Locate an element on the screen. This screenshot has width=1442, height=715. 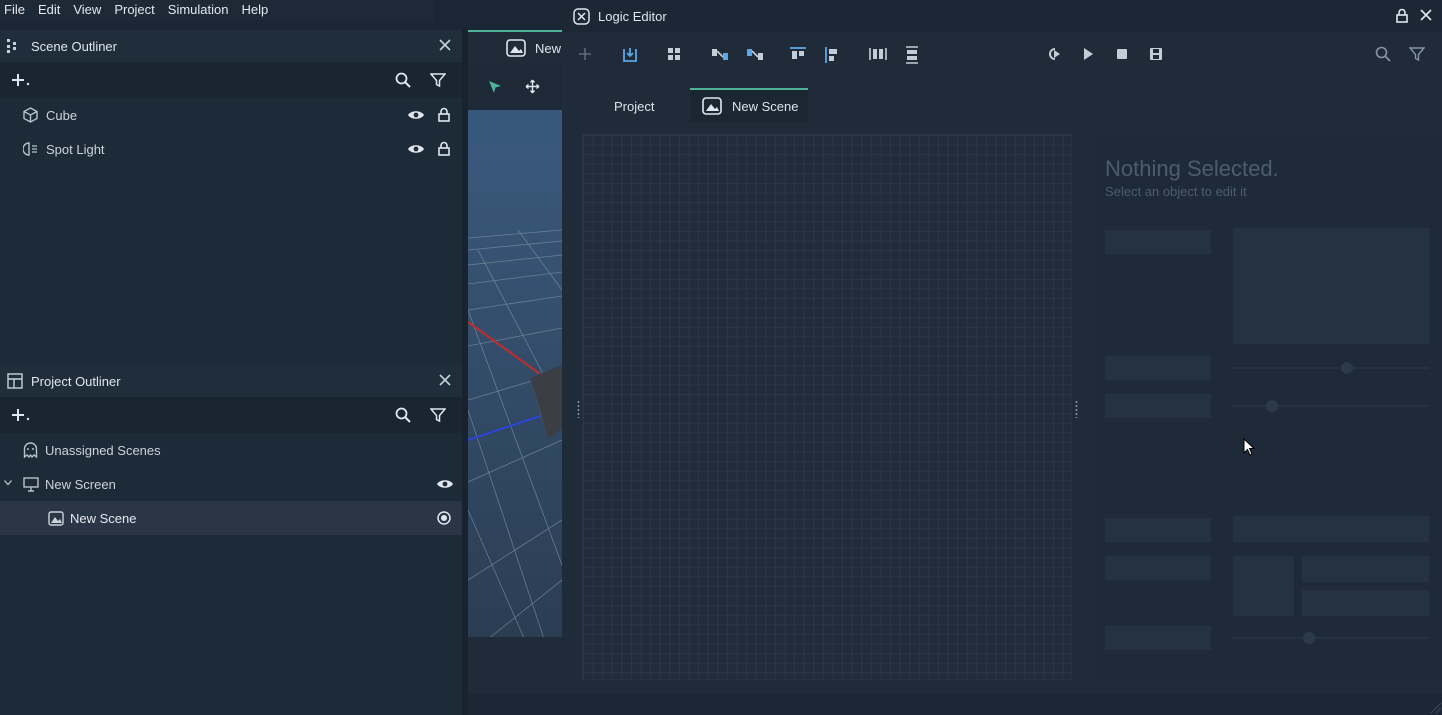
list-item: Spot Light is located at coordinates (231, 149).